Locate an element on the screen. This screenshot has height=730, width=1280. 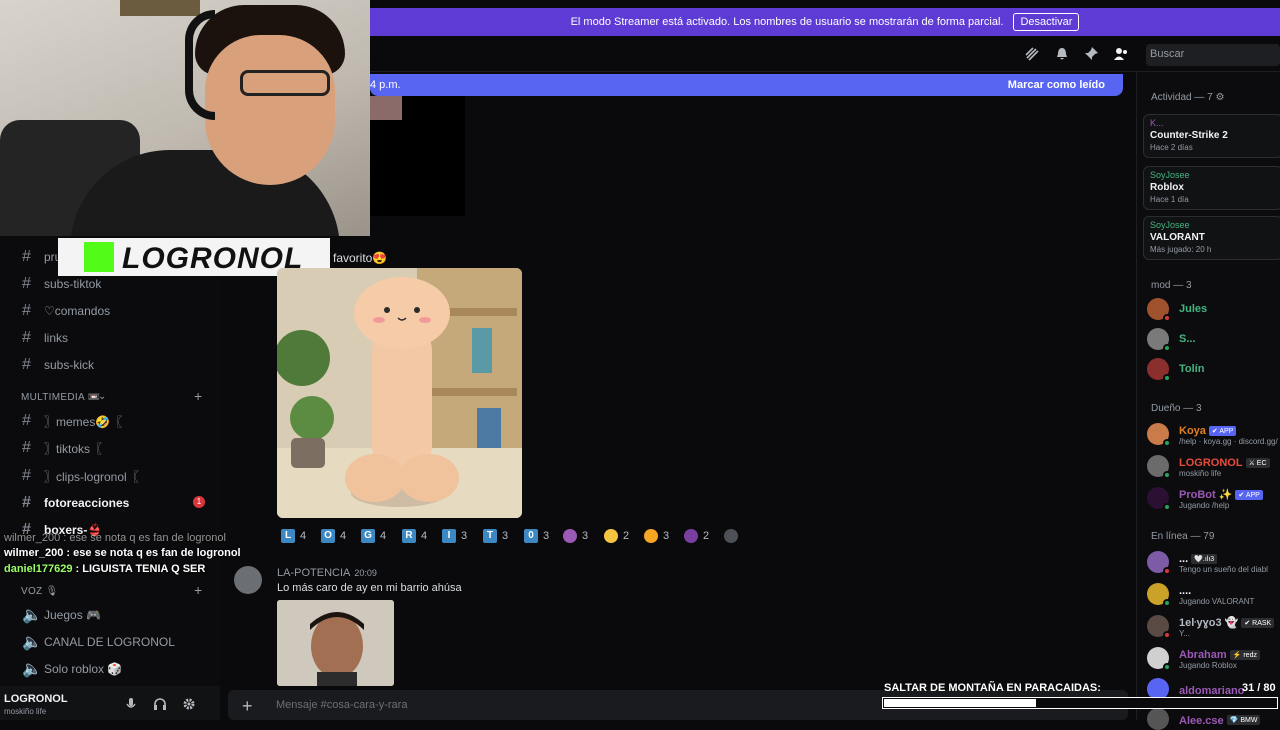
member-item: Tolín is located at coordinates (1175, 370).